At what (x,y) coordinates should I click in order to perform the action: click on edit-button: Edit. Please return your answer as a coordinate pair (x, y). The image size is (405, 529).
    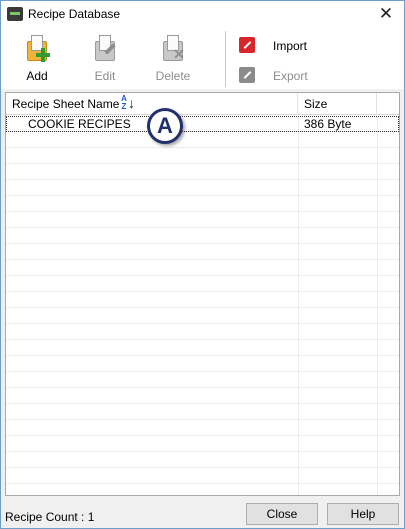
    Looking at the image, I should click on (105, 60).